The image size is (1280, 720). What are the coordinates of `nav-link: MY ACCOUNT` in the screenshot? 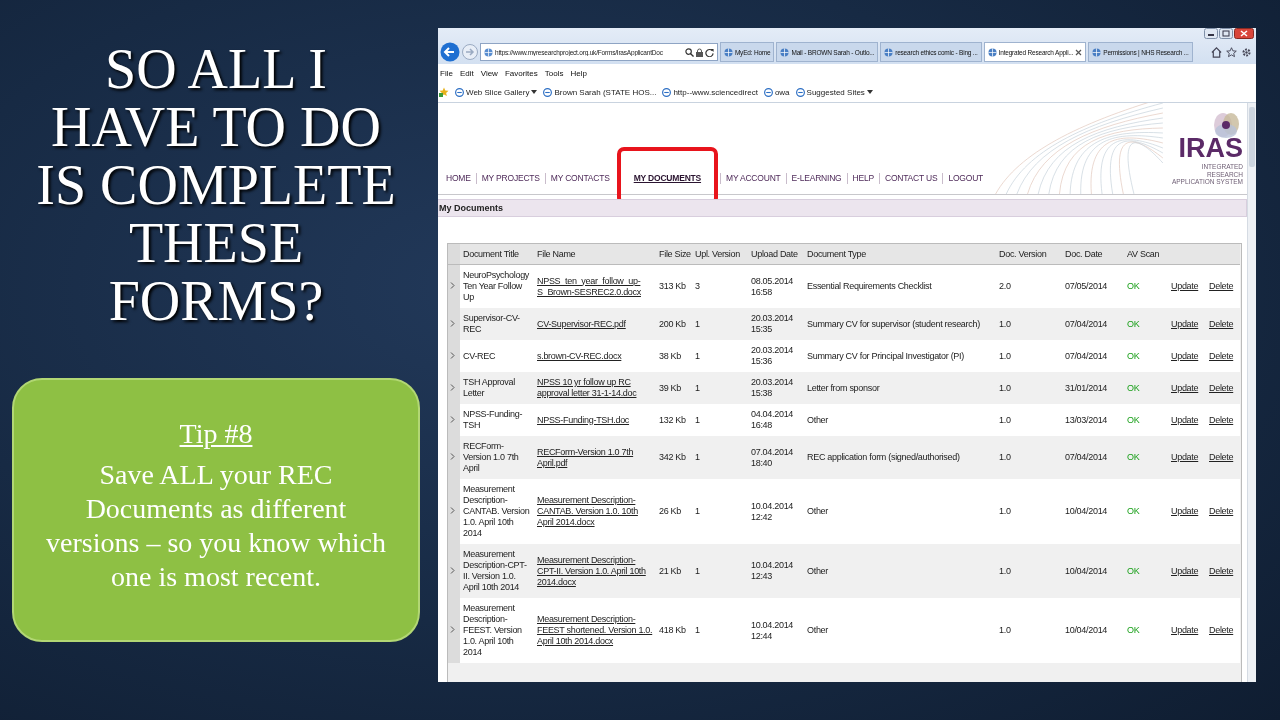 It's located at (753, 178).